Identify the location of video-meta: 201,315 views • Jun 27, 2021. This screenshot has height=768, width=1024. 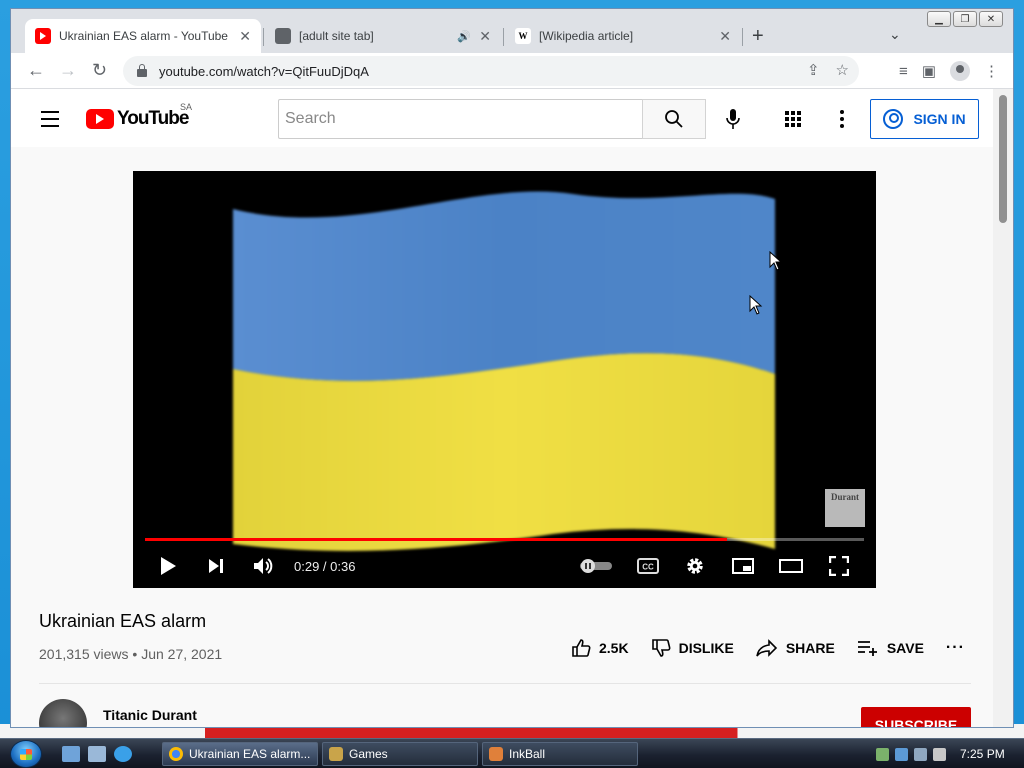
(131, 654).